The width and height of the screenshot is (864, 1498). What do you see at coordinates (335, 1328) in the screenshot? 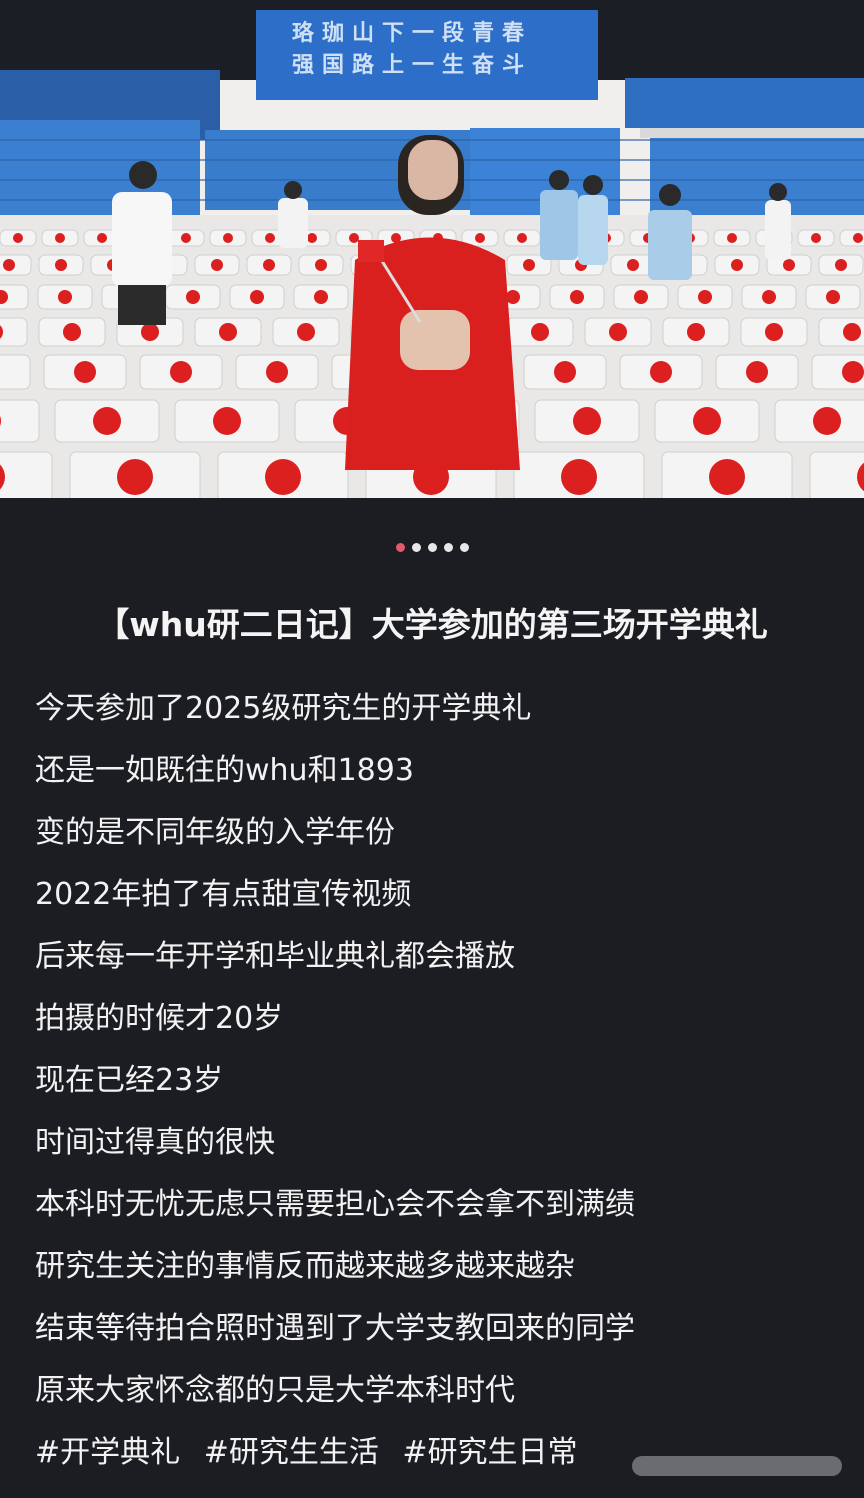
I see `body-line: 结束等待拍合照时遇到了大学支教回来的同学` at bounding box center [335, 1328].